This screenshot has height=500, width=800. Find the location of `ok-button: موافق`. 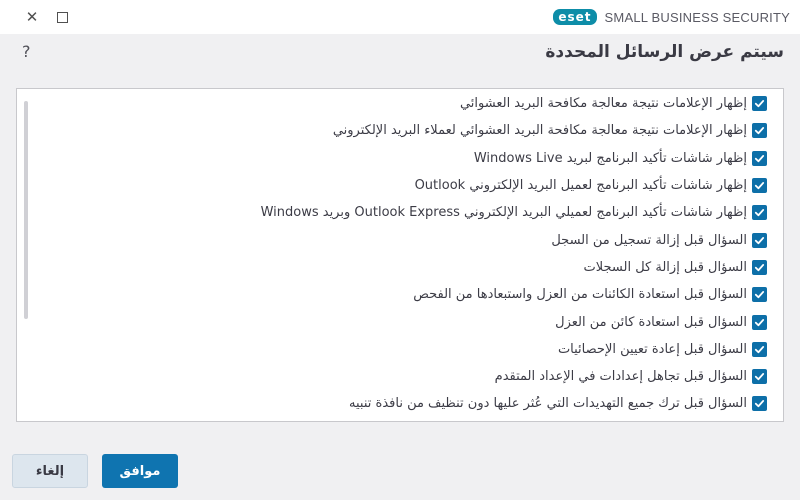

ok-button: موافق is located at coordinates (140, 471).